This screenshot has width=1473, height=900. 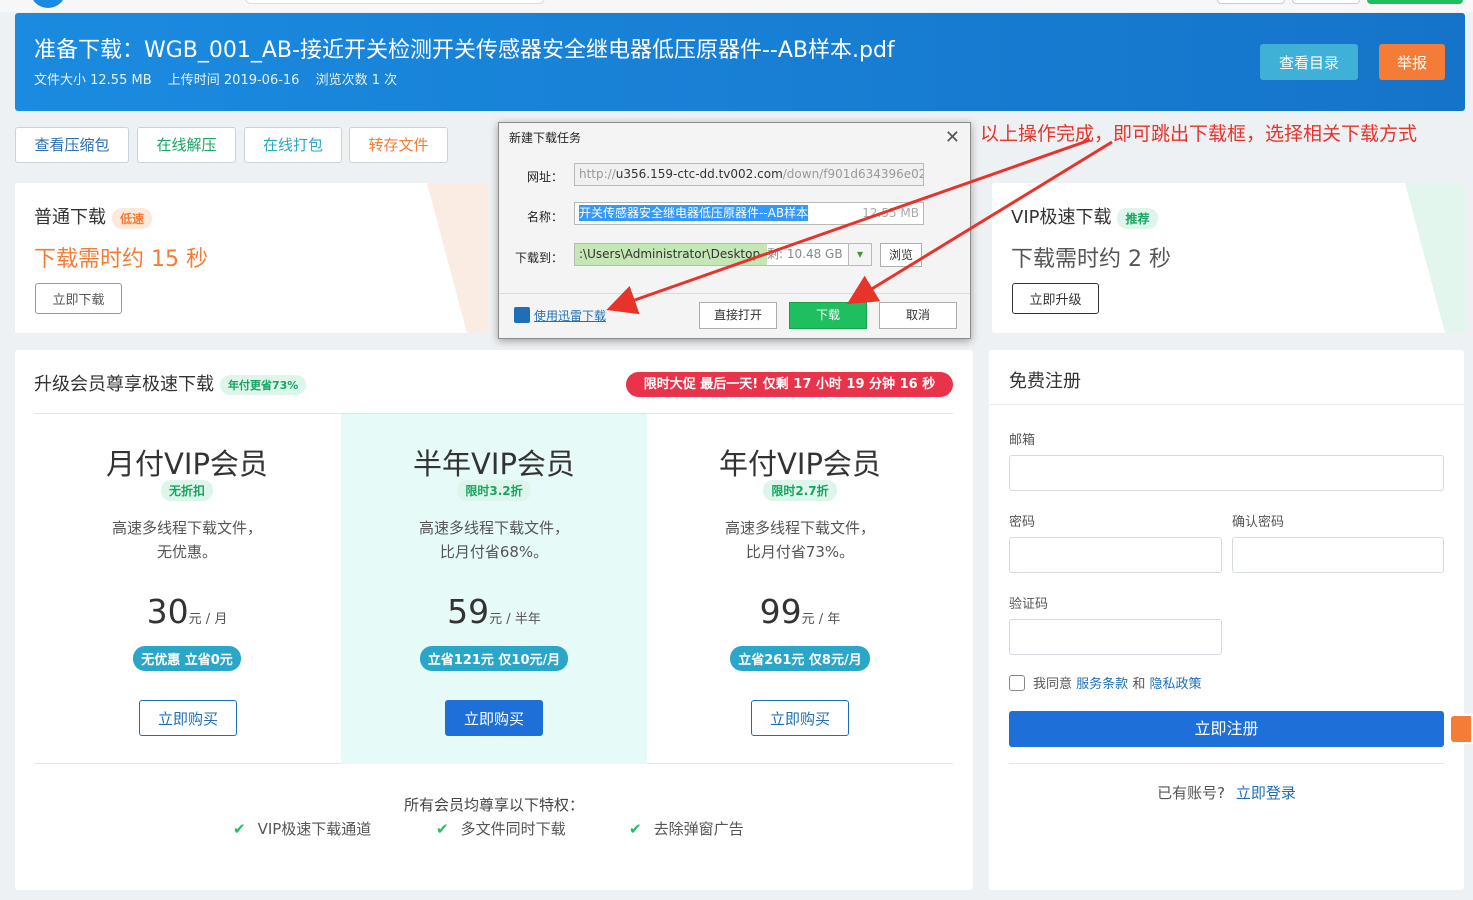 I want to click on captcha-label: 验证码, so click(x=1029, y=604).